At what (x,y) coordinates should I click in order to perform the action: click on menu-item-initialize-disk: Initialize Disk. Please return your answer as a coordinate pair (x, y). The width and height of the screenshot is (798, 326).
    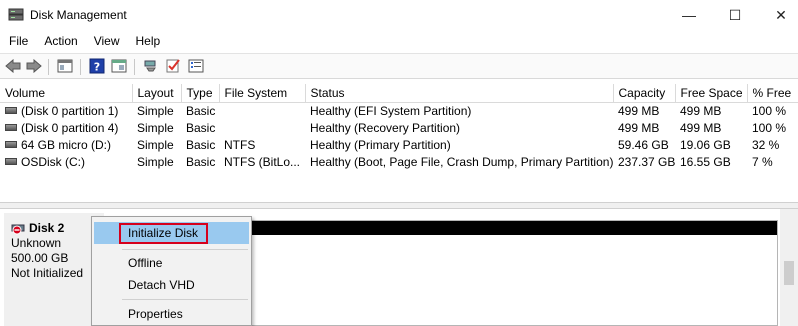
    Looking at the image, I should click on (171, 233).